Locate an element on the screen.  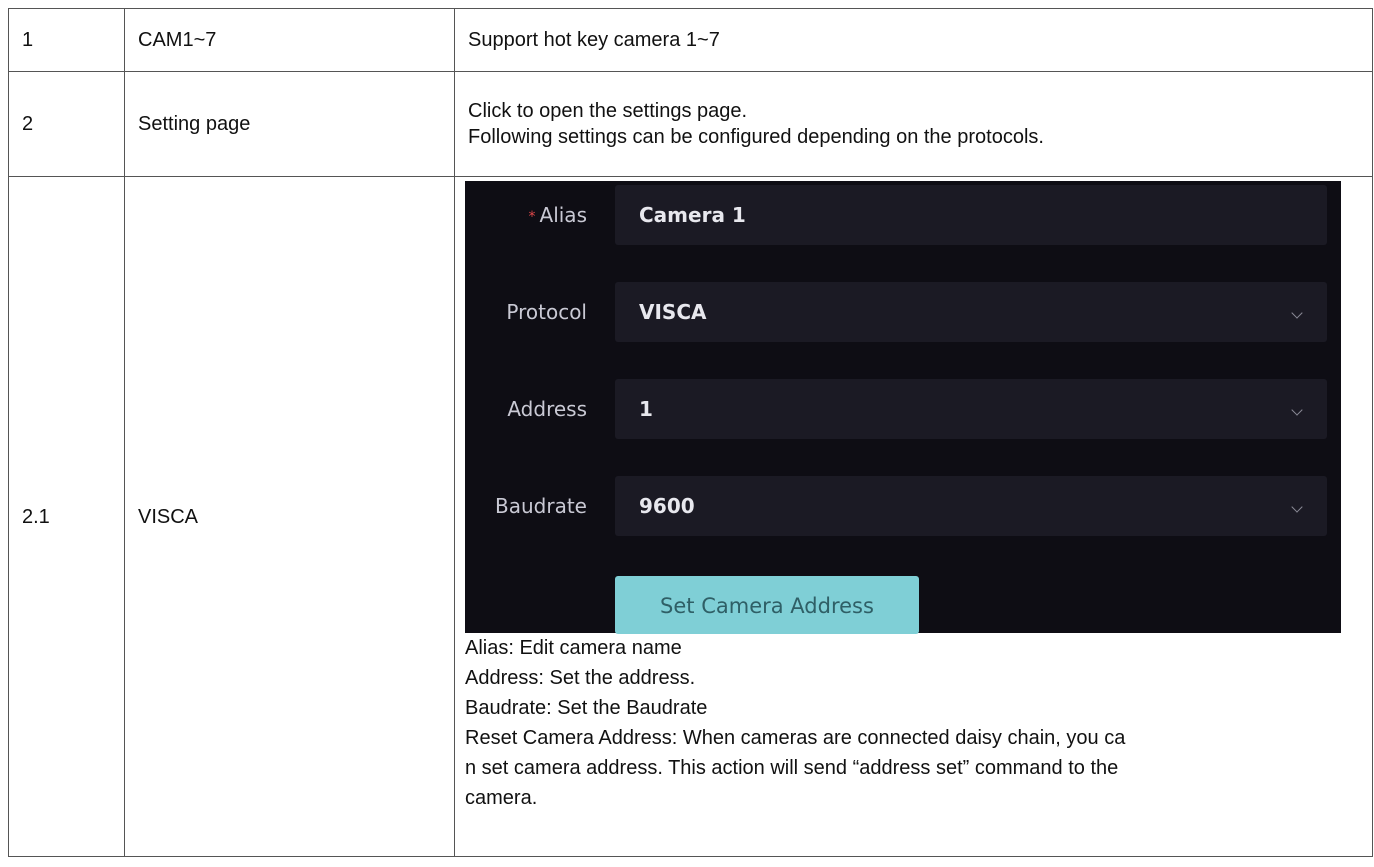
address-row: Address 1 is located at coordinates (903, 409).